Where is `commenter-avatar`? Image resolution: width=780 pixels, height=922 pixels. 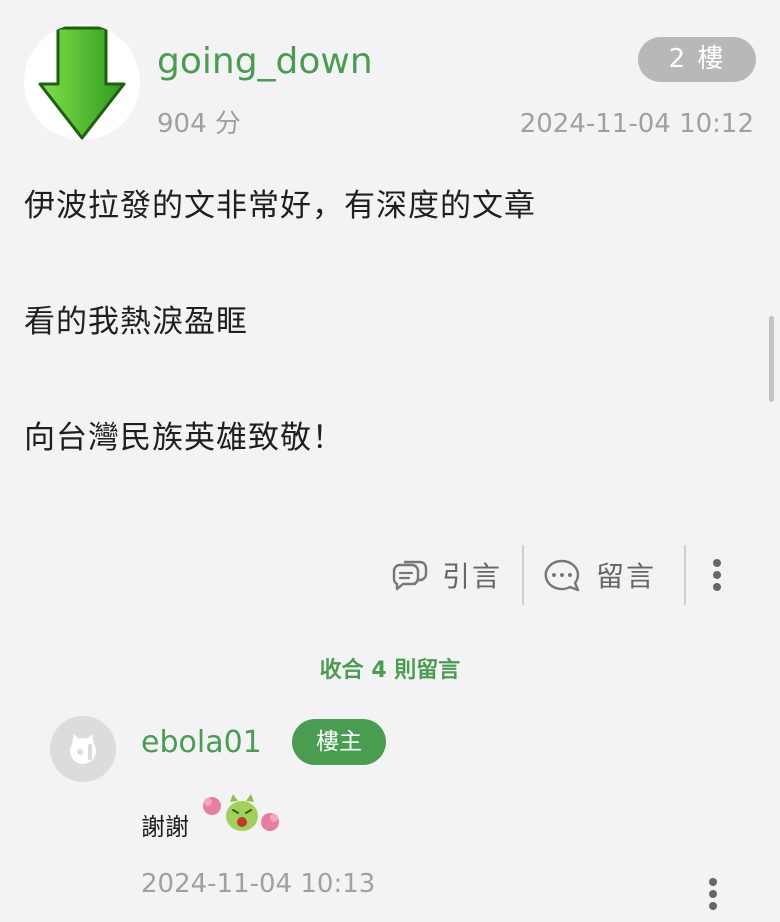
commenter-avatar is located at coordinates (83, 749).